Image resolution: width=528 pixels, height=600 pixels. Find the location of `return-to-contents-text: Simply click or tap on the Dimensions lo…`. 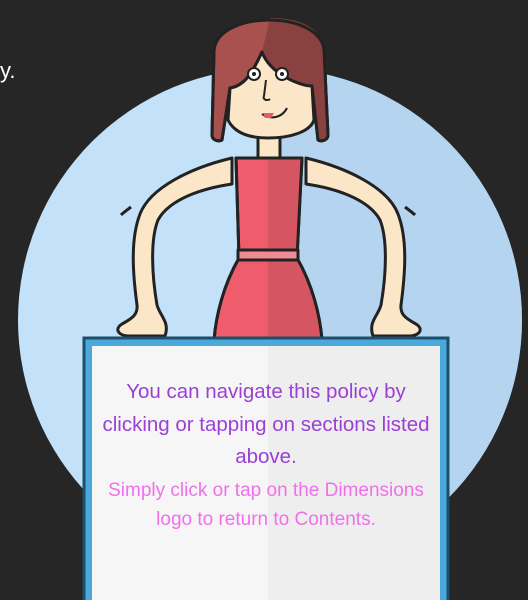

return-to-contents-text: Simply click or tap on the Dimensions lo… is located at coordinates (266, 504).